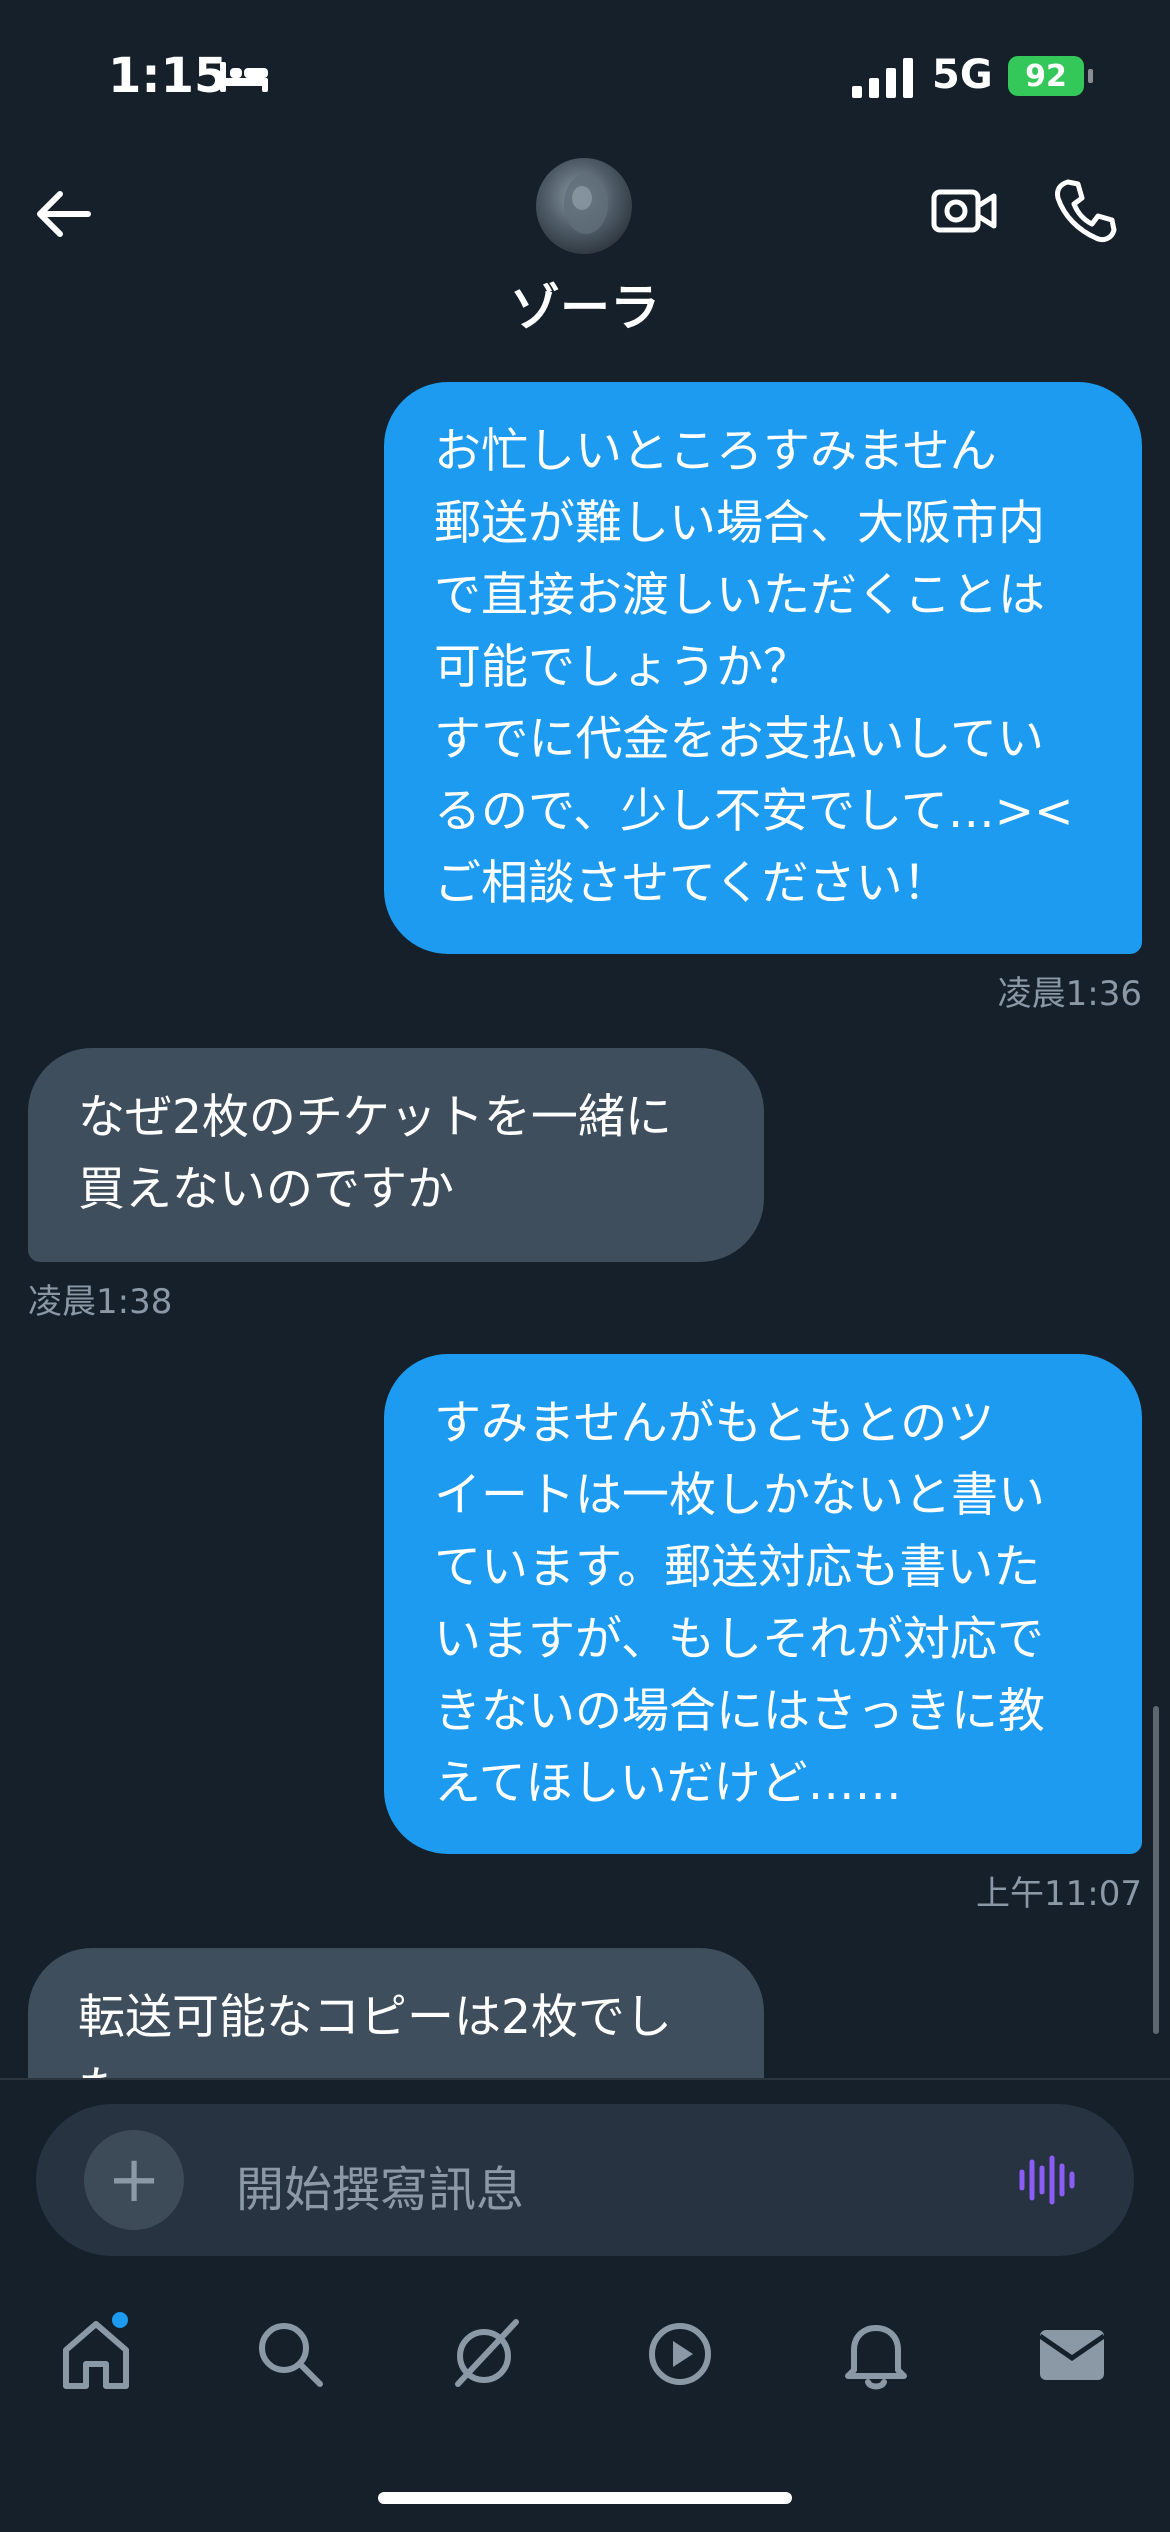 The height and width of the screenshot is (2532, 1170). I want to click on message-timestamp: 凌晨1:38, so click(100, 1302).